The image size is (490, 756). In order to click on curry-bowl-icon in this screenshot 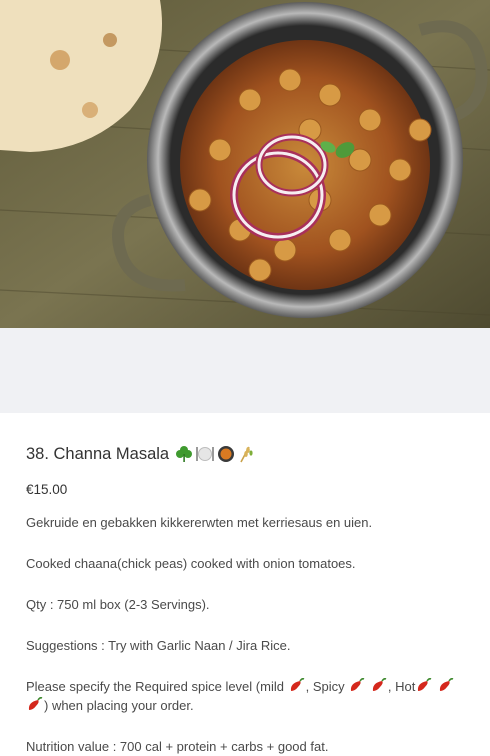, I will do `click(226, 454)`.